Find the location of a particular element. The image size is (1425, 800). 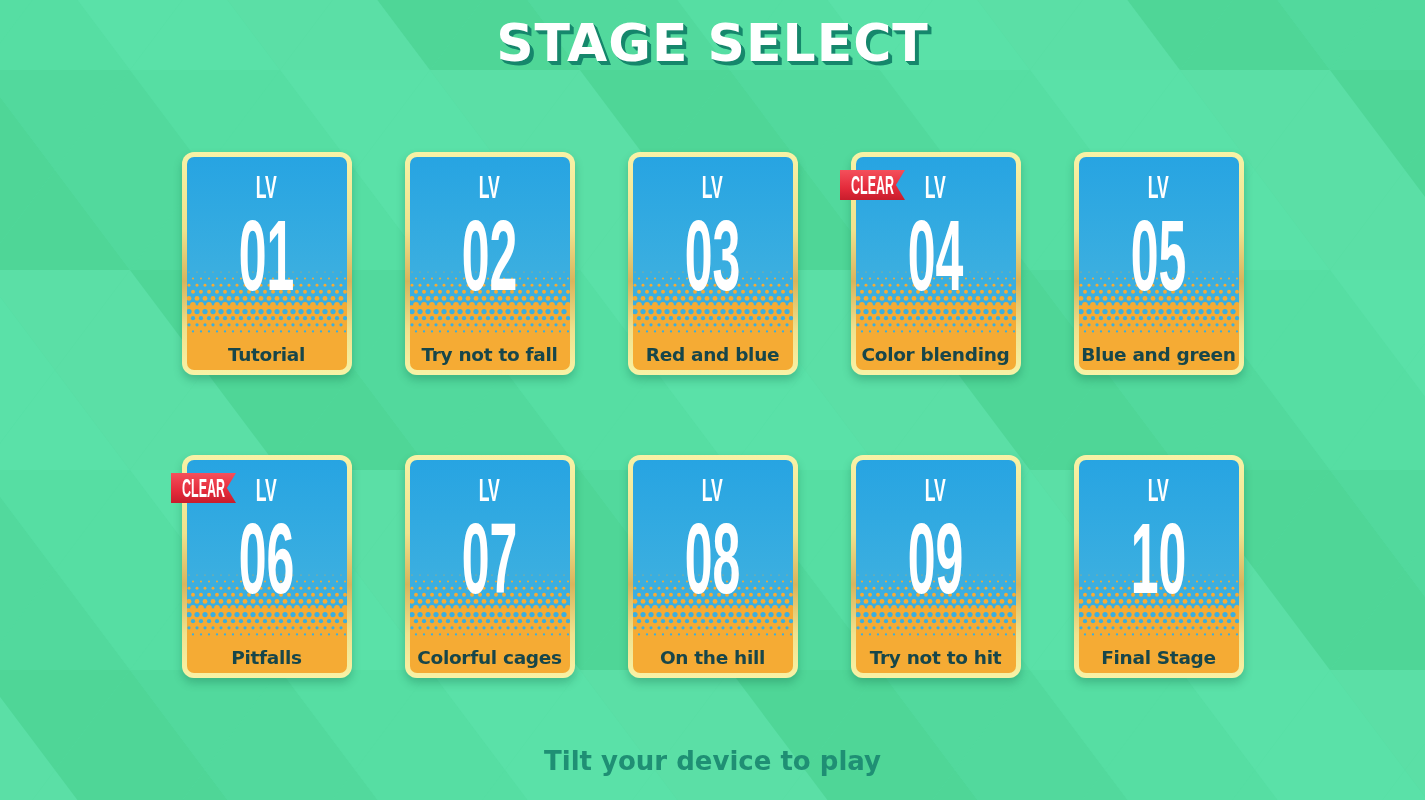

stage-name: Pitfalls is located at coordinates (266, 658).